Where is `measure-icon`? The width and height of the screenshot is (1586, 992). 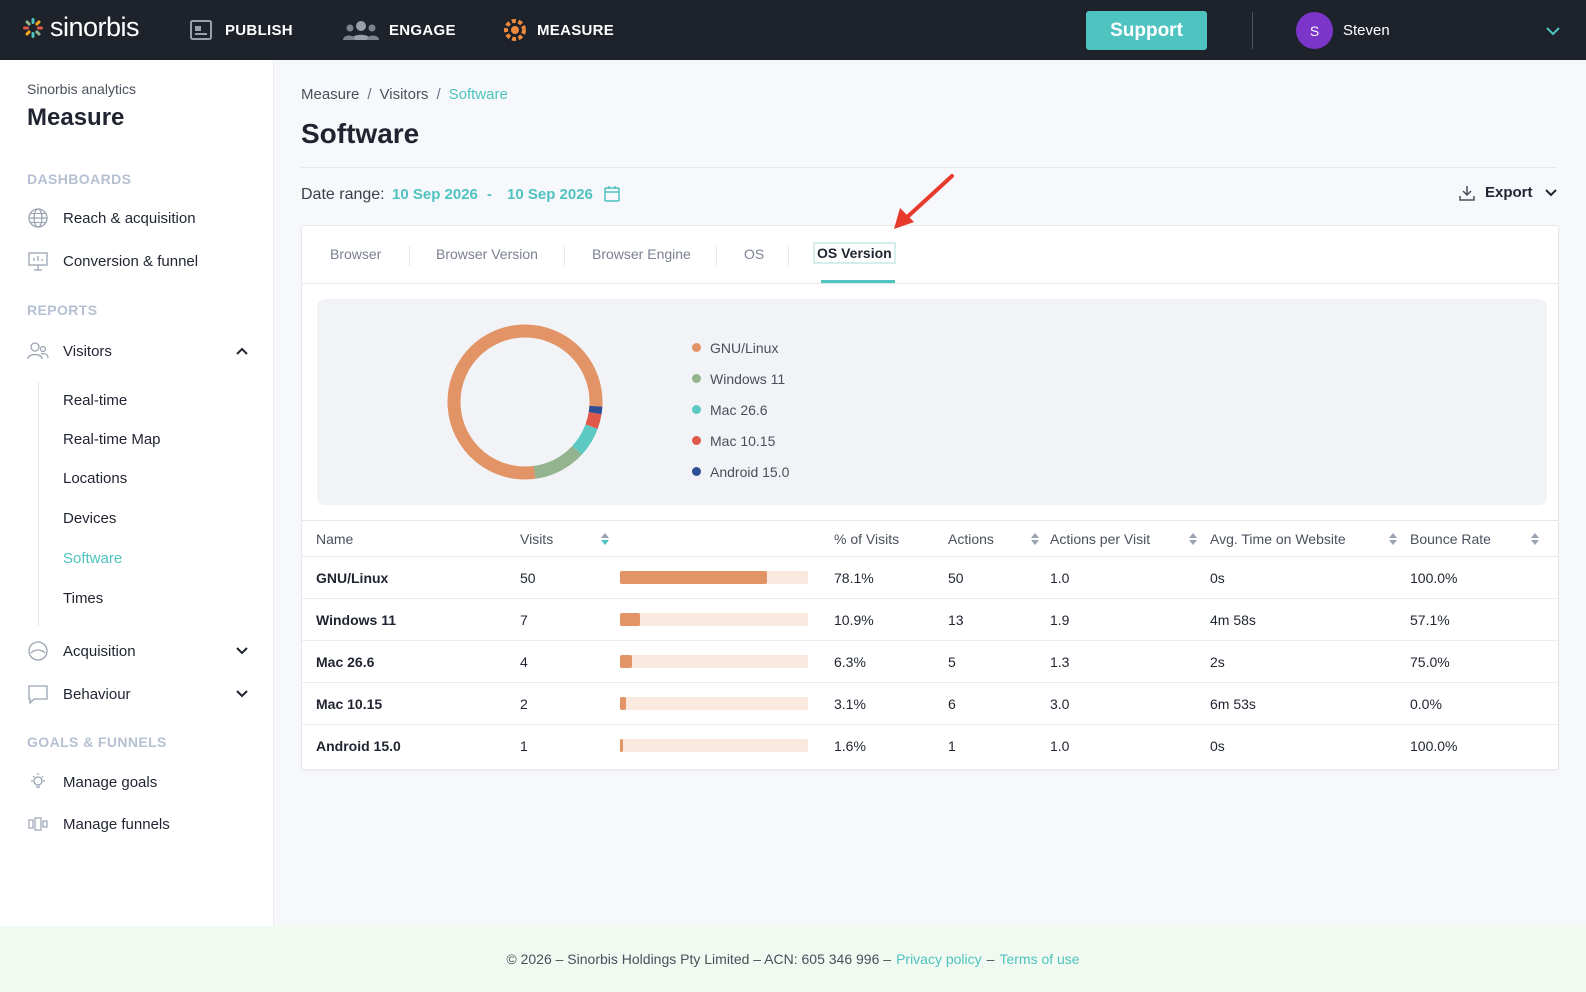
measure-icon is located at coordinates (515, 30).